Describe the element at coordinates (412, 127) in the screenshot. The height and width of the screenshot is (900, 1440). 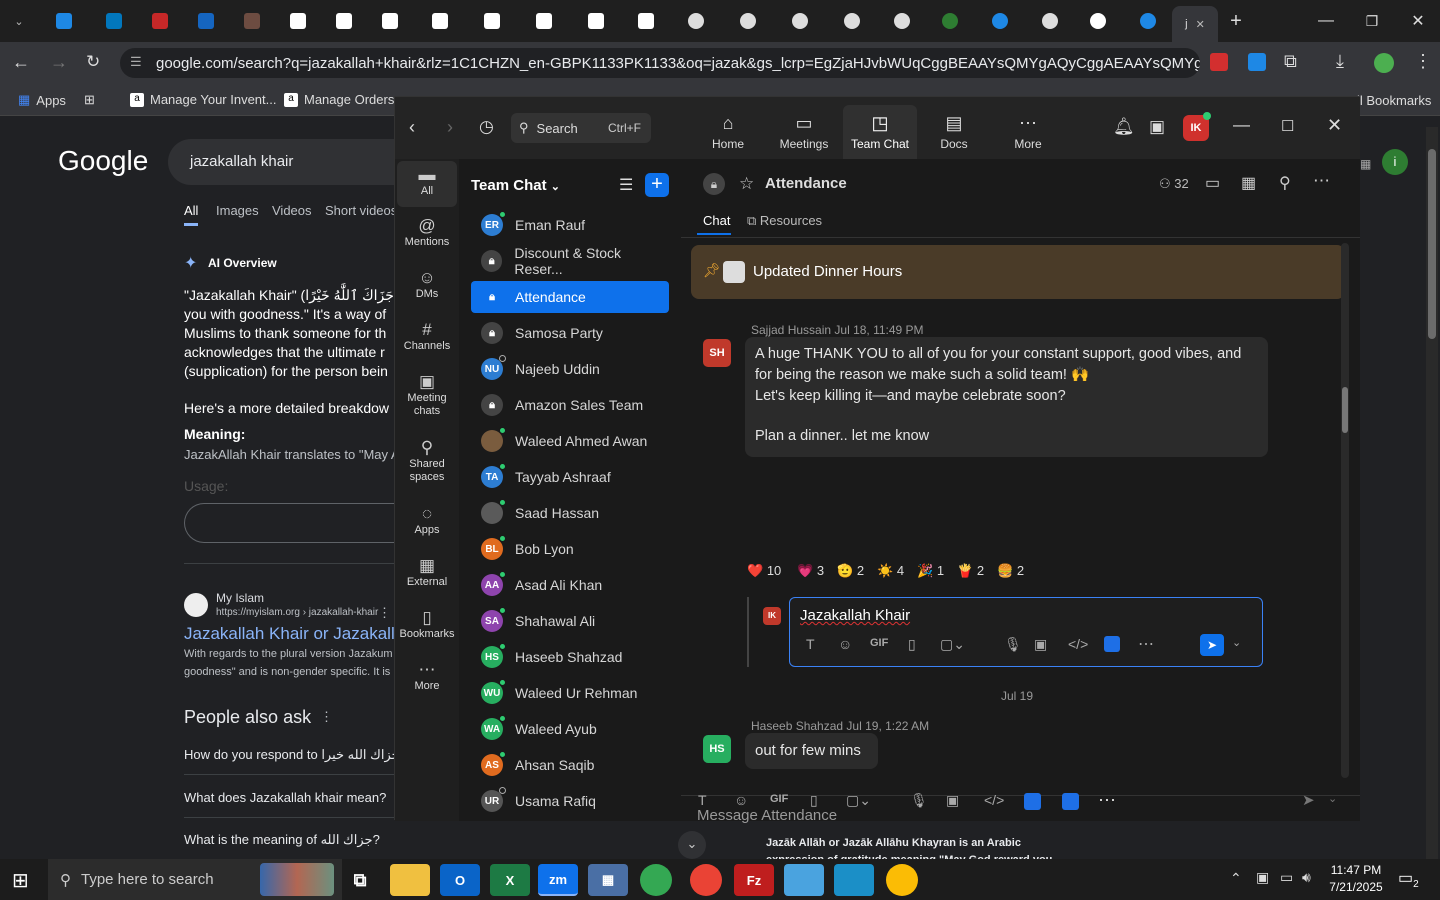
I see `back-icon: ‹` at that location.